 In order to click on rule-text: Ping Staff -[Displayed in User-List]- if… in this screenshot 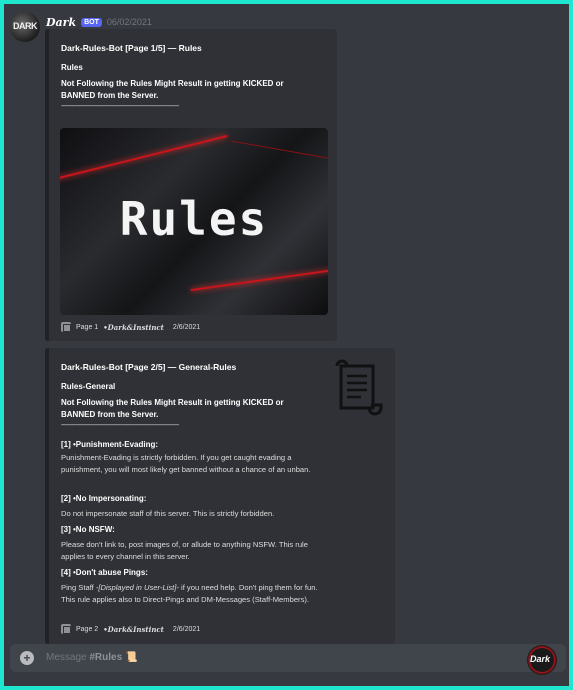, I will do `click(192, 593)`.